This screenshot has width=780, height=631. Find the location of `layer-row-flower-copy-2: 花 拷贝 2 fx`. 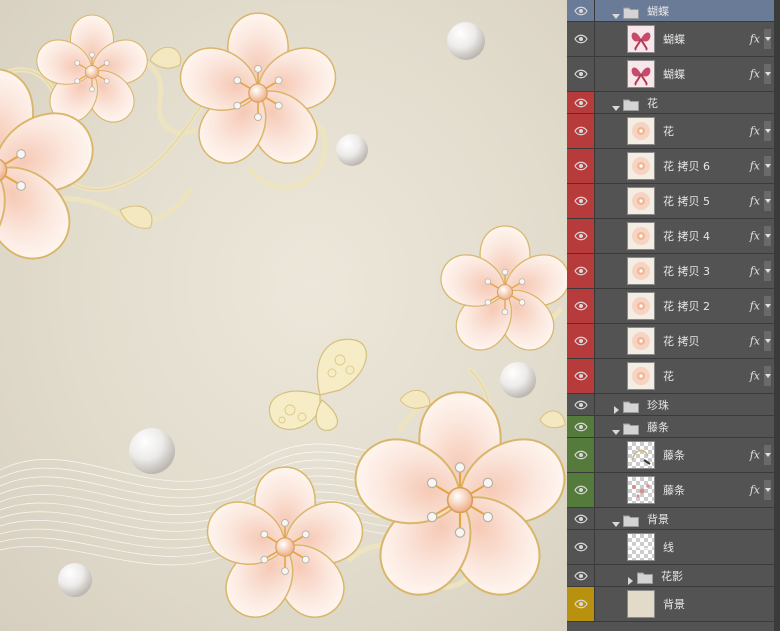

layer-row-flower-copy-2: 花 拷贝 2 fx is located at coordinates (670, 306).